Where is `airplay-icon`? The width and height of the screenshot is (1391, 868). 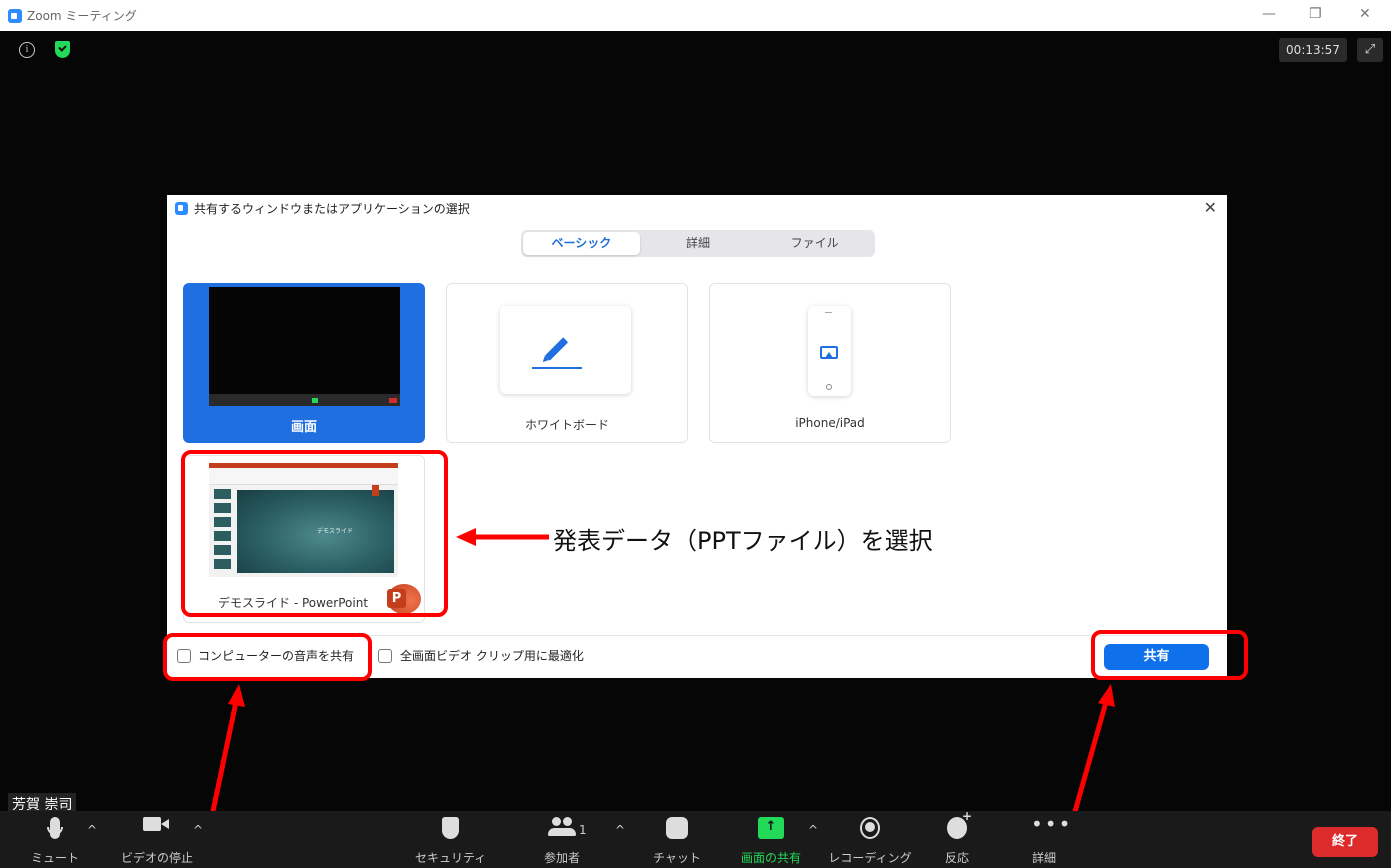
airplay-icon is located at coordinates (829, 352).